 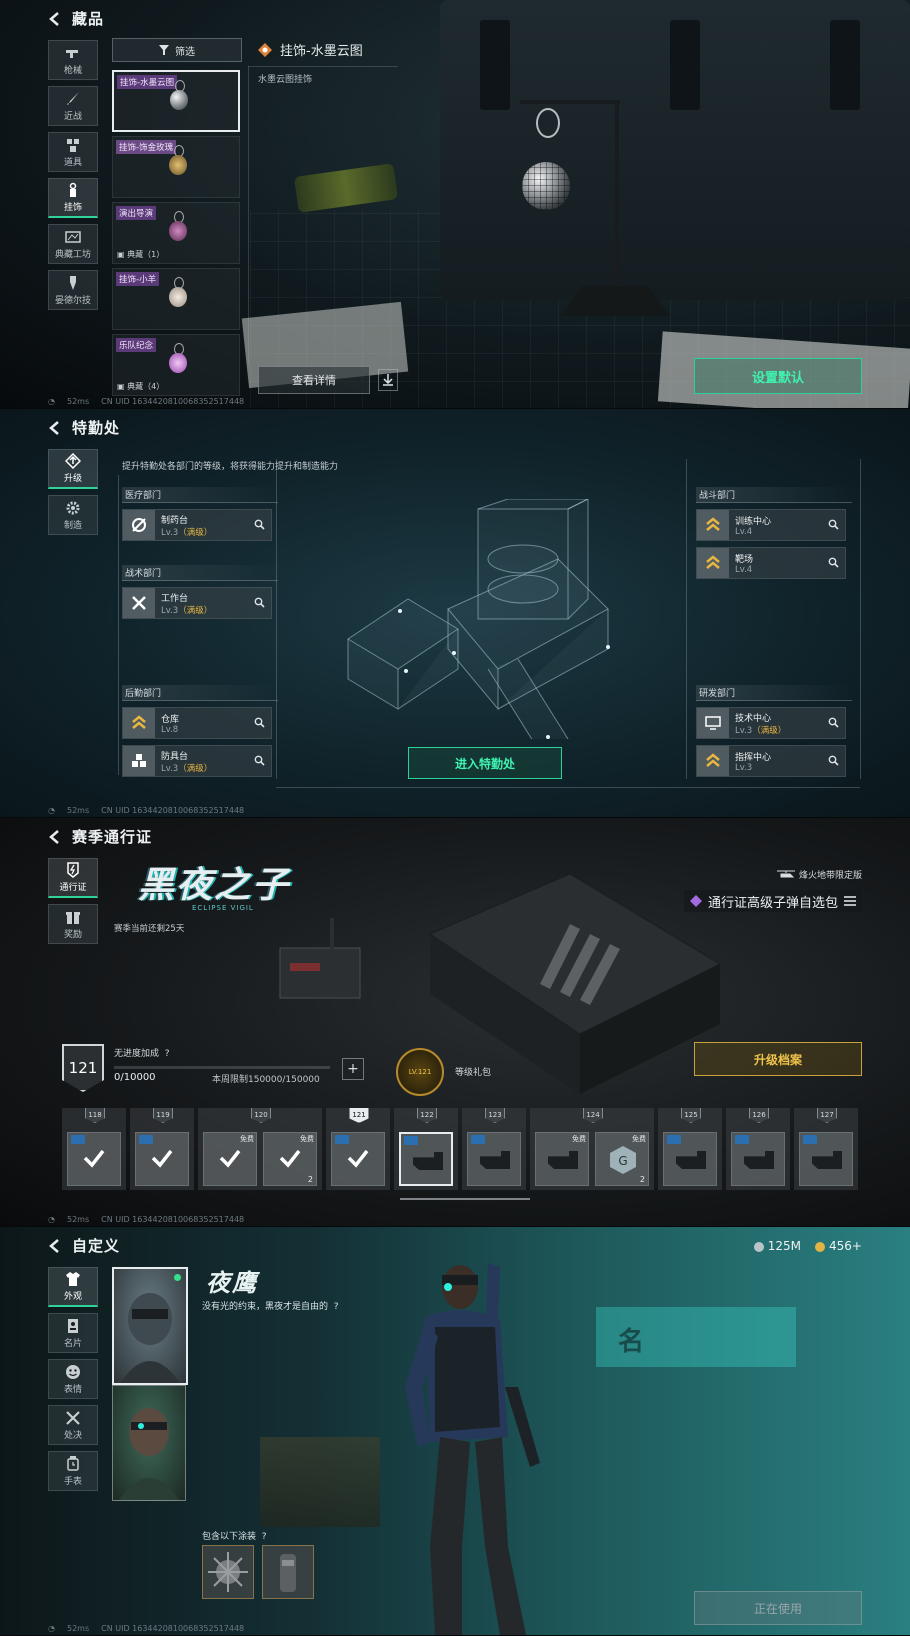 I want to click on nav-item-workshop: 典藏工坊, so click(x=73, y=244).